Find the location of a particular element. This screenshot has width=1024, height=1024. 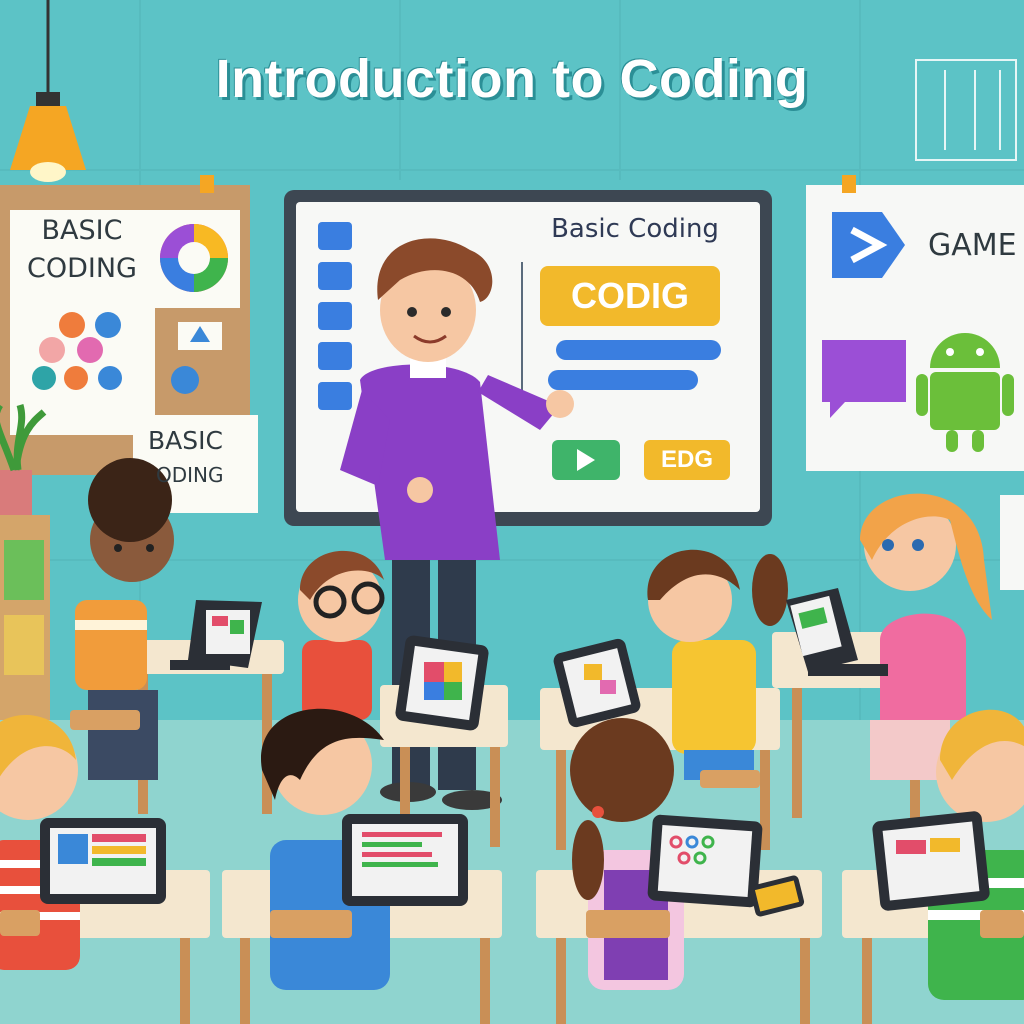

poster-right is located at coordinates (915, 323).